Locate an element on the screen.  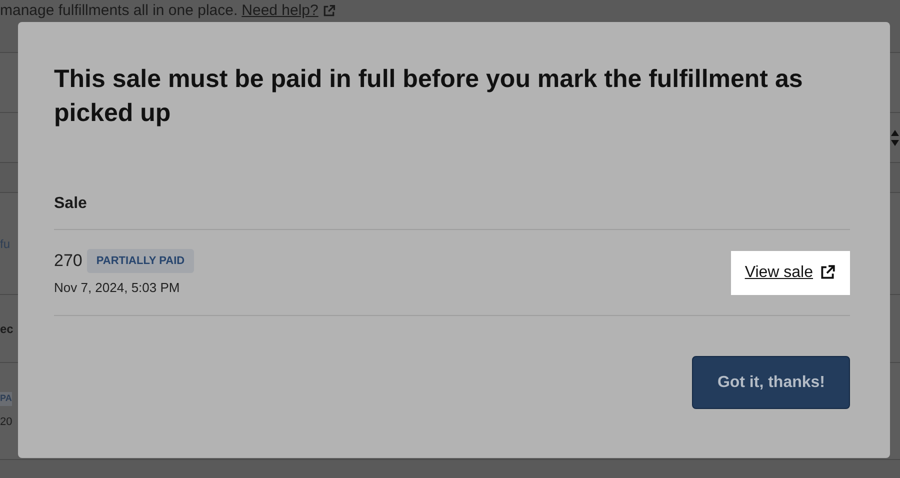
column-header: Sale is located at coordinates (70, 203).